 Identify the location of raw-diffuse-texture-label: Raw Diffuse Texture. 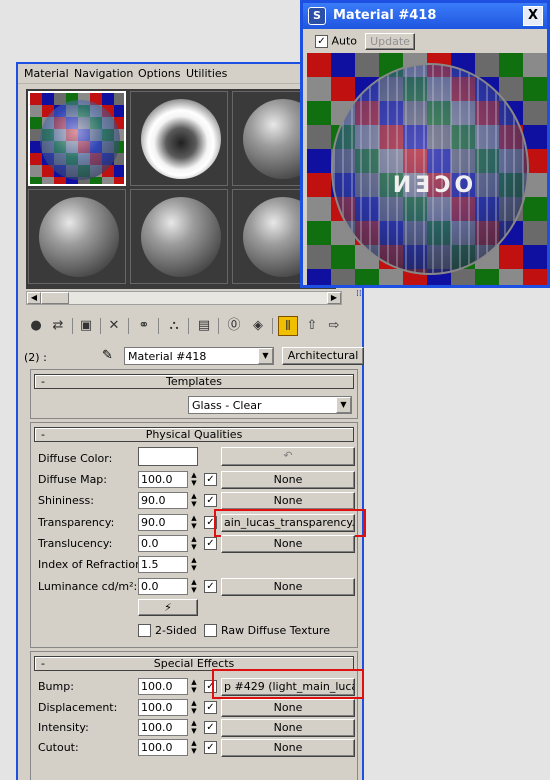
(275, 630).